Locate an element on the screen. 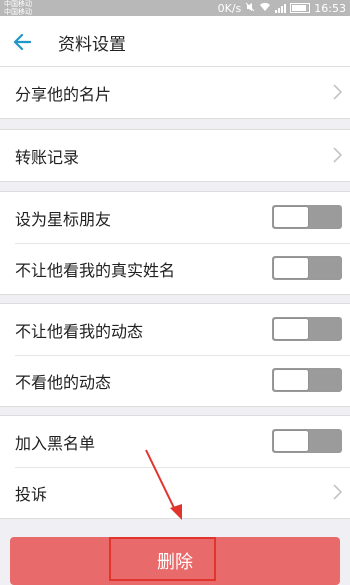  signal-icon is located at coordinates (281, 8).